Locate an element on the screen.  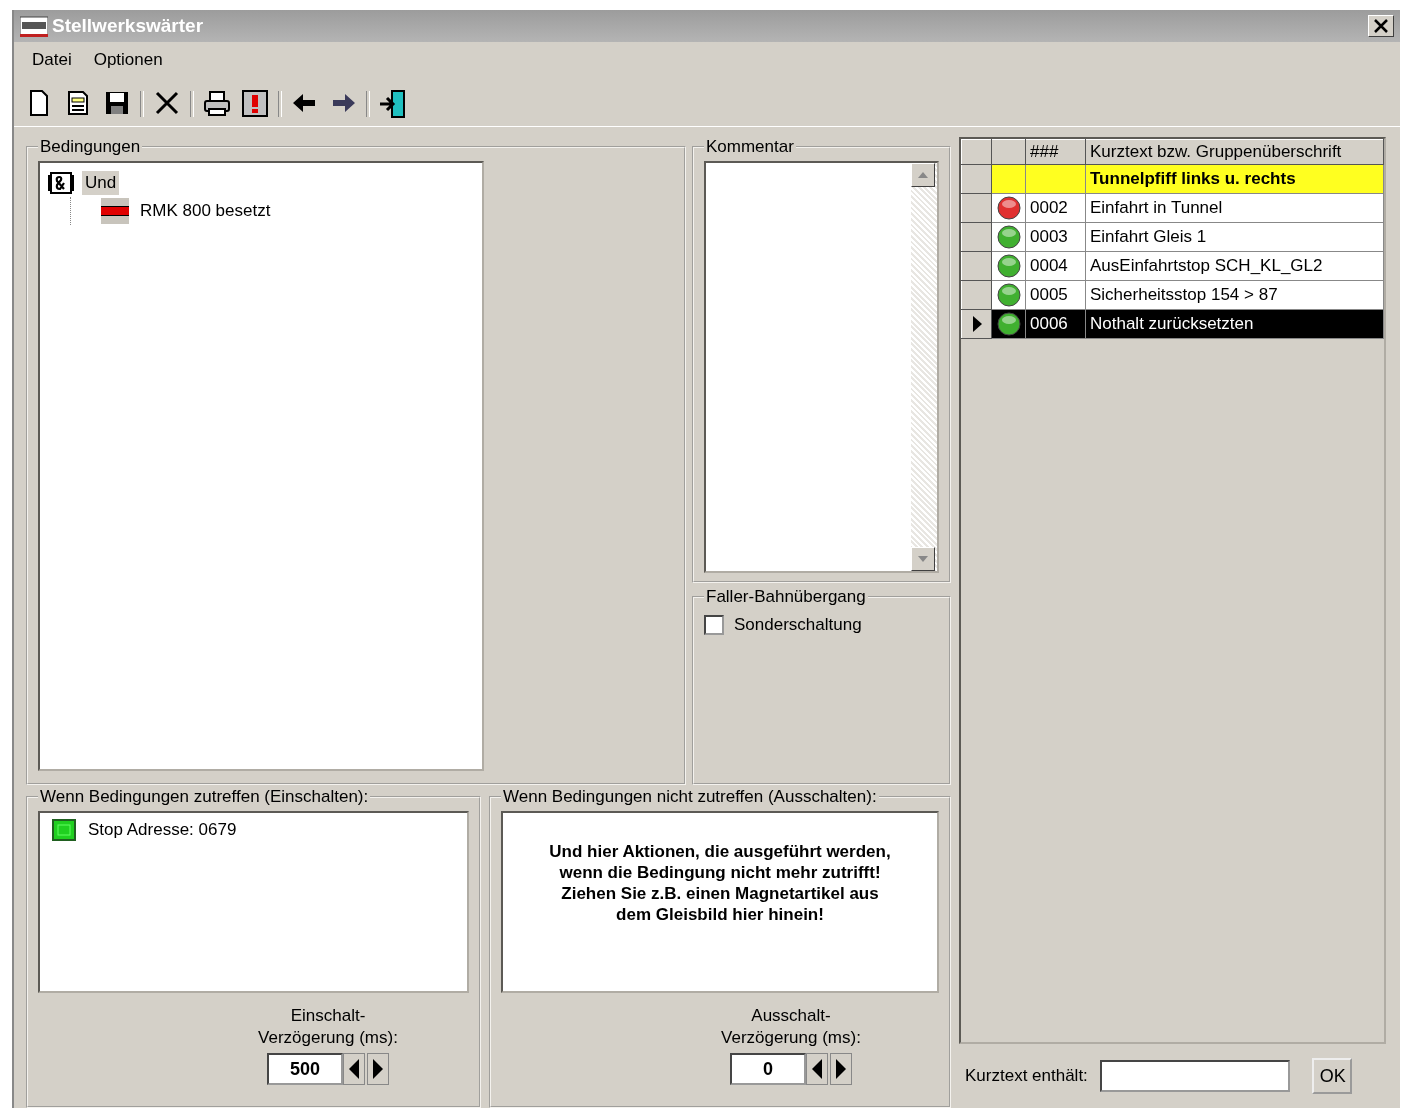
comment-field is located at coordinates (821, 367).